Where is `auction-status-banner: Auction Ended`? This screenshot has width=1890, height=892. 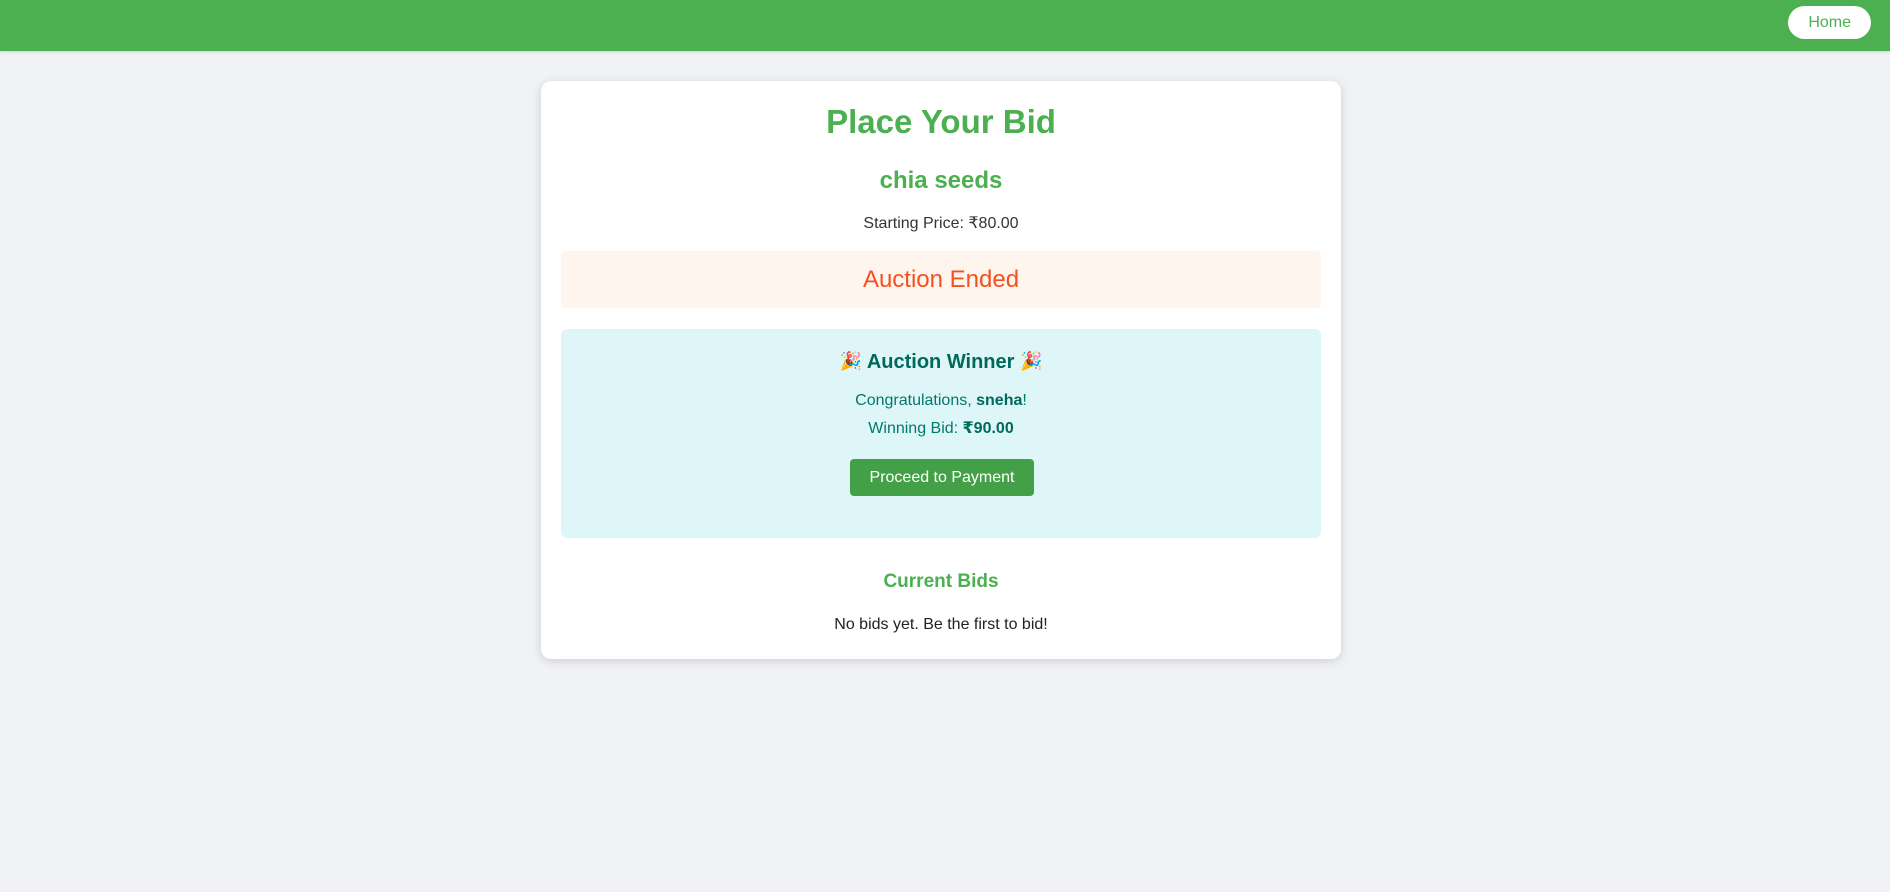
auction-status-banner: Auction Ended is located at coordinates (941, 279).